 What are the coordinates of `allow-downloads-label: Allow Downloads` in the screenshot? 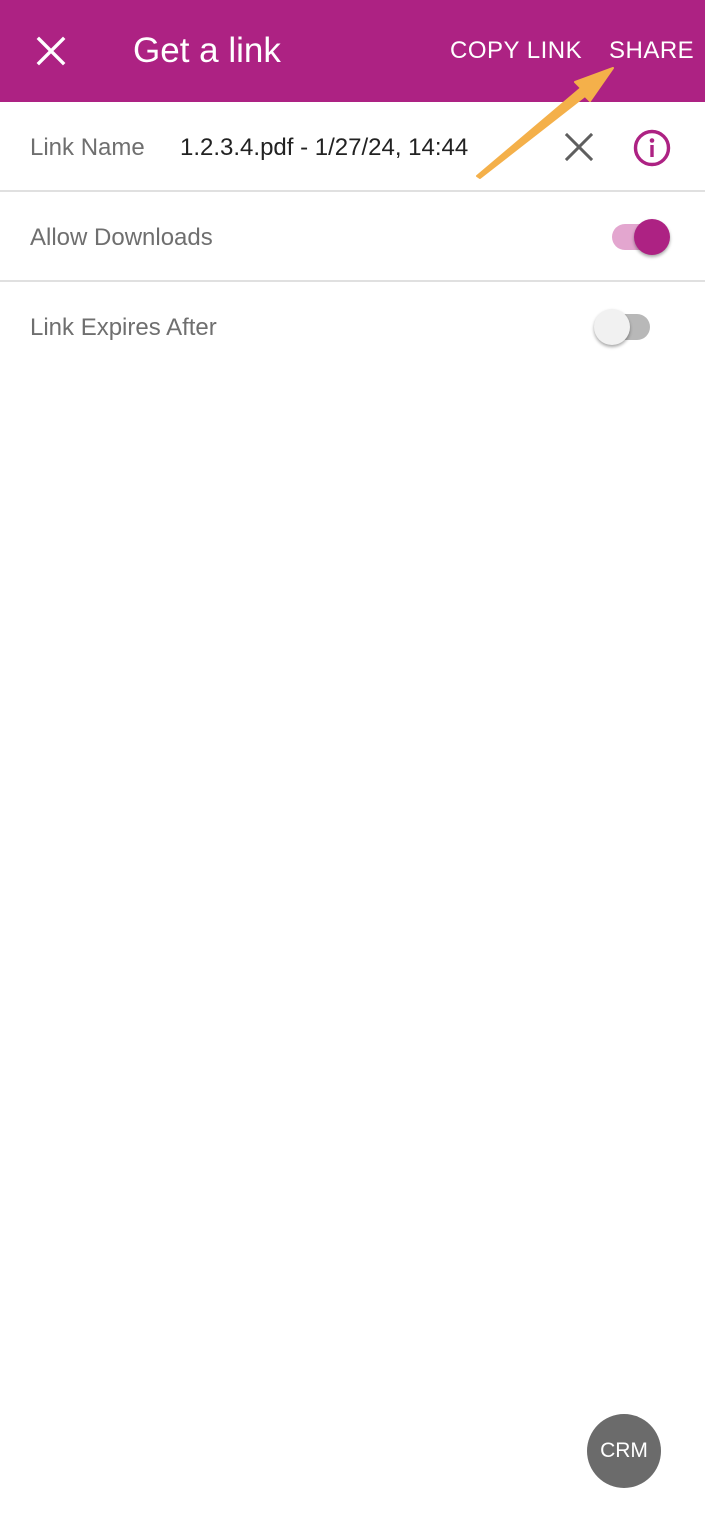 It's located at (121, 237).